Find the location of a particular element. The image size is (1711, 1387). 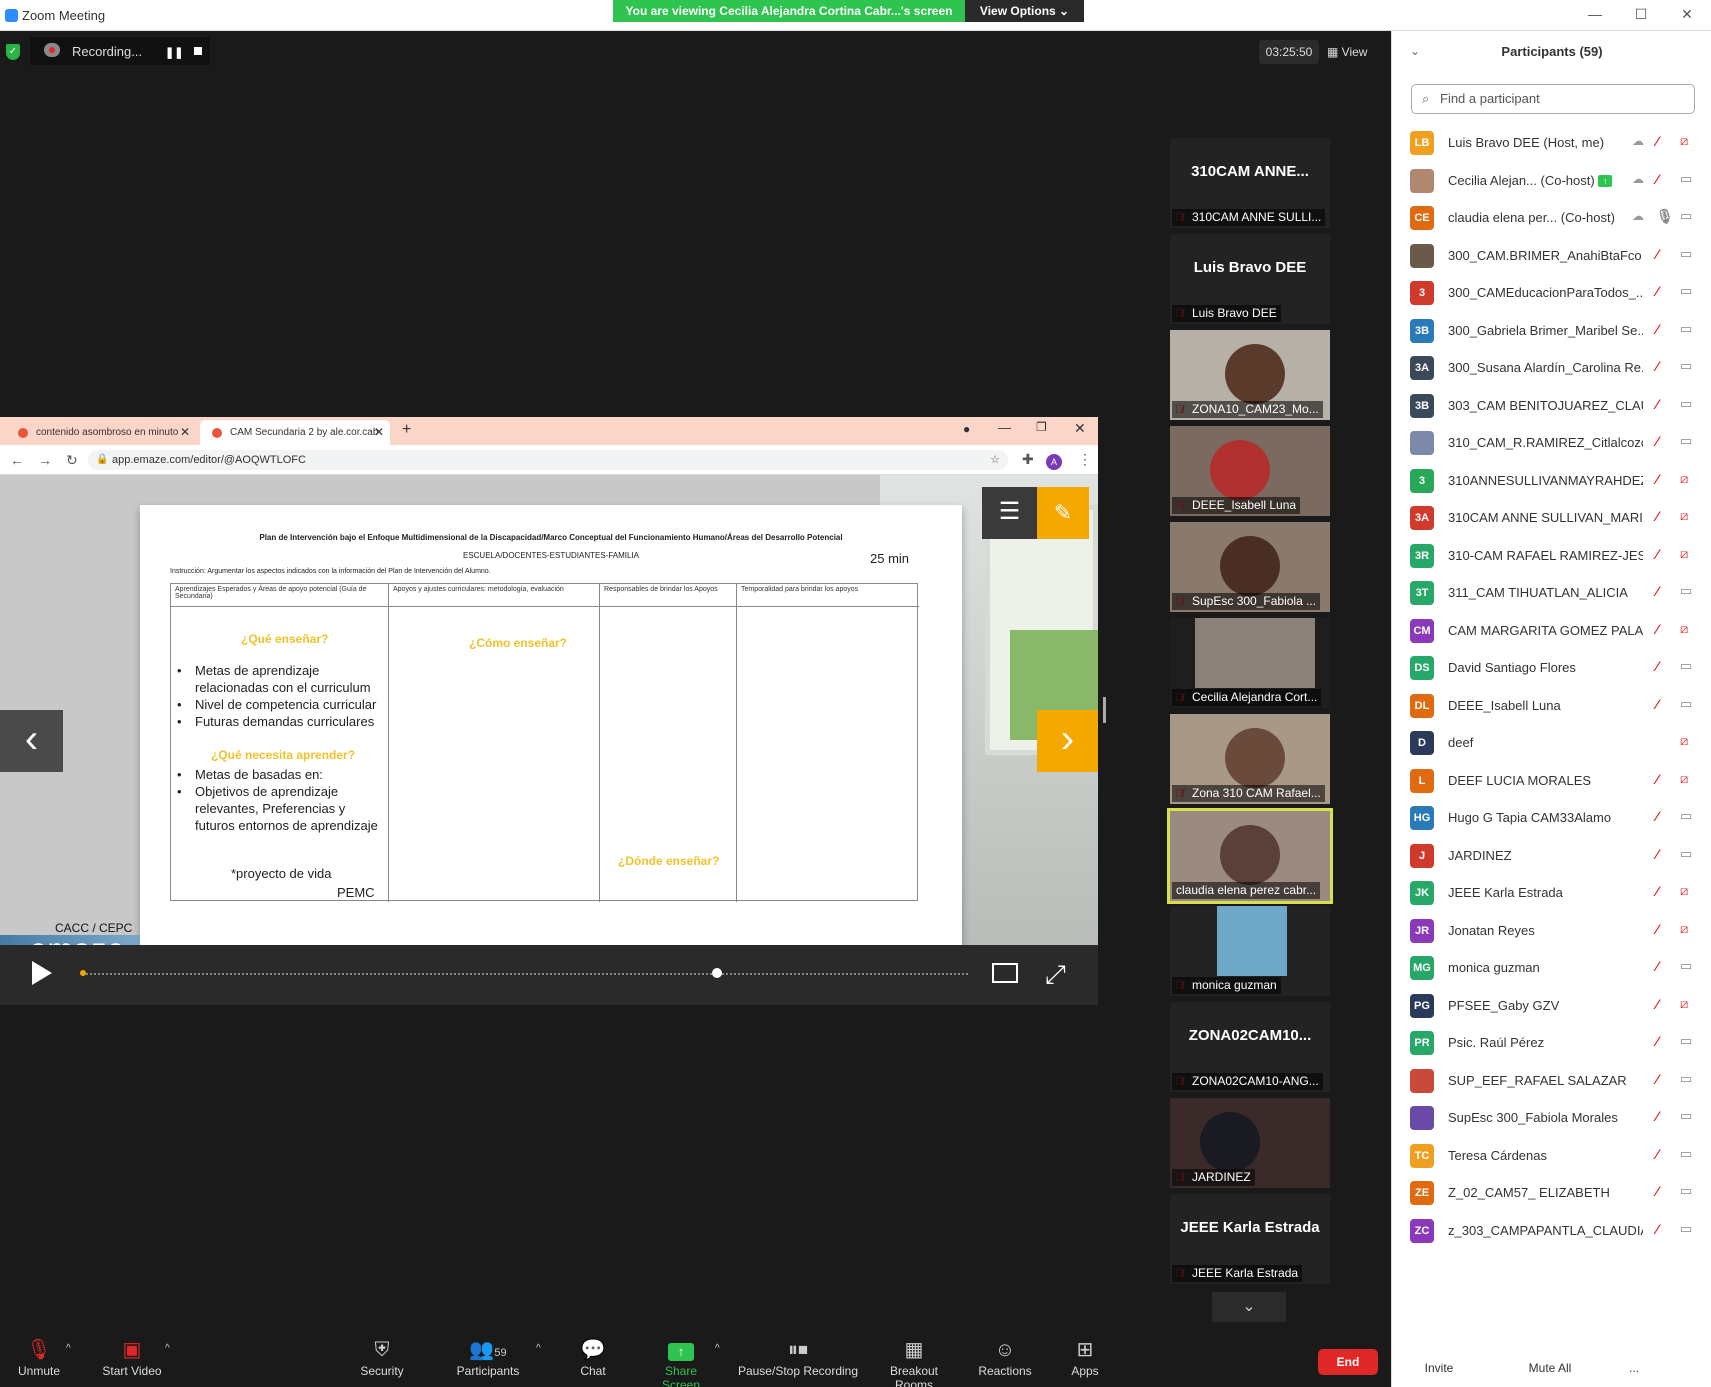

participant-row: Cecilia Alejan... (Co-host) ↑ ☁ ⁄ ▭ is located at coordinates (1551, 181).